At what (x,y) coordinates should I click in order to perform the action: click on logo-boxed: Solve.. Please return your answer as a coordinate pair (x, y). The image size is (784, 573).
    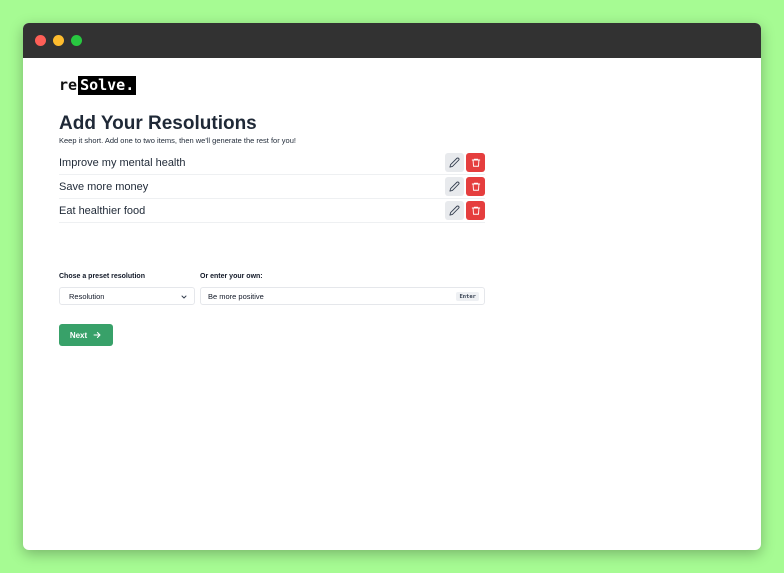
    Looking at the image, I should click on (107, 85).